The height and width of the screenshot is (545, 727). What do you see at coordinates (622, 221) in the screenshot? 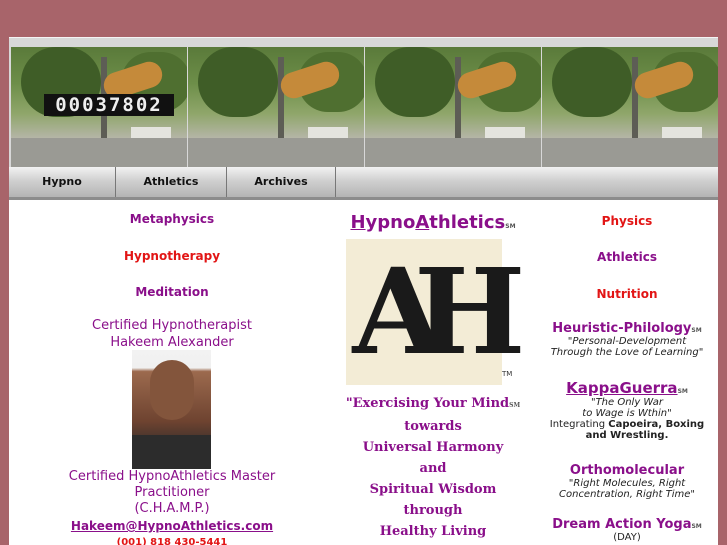
I see `link-physics: Physics` at bounding box center [622, 221].